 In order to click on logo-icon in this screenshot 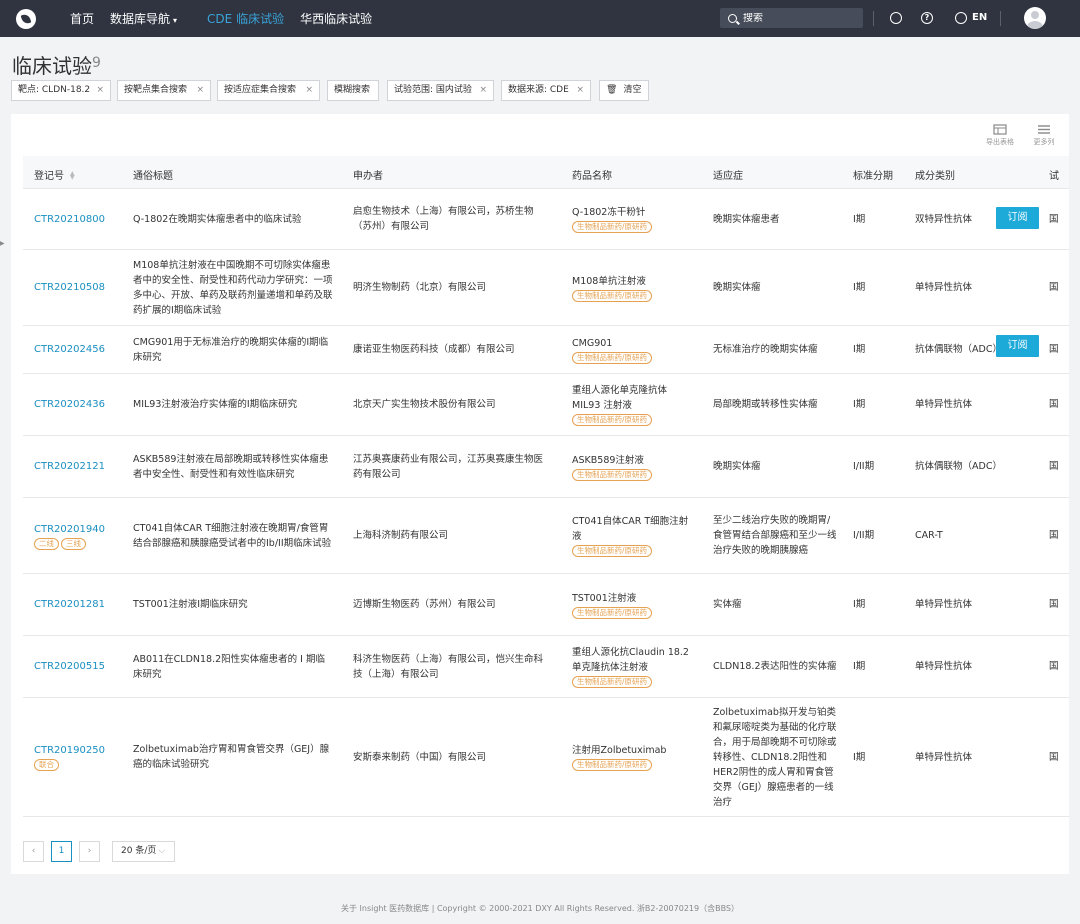, I will do `click(26, 18)`.